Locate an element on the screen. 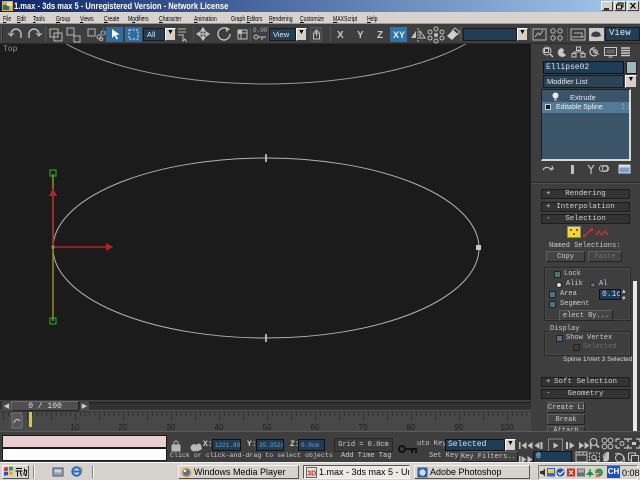  svg-text: 3D is located at coordinates (311, 473).